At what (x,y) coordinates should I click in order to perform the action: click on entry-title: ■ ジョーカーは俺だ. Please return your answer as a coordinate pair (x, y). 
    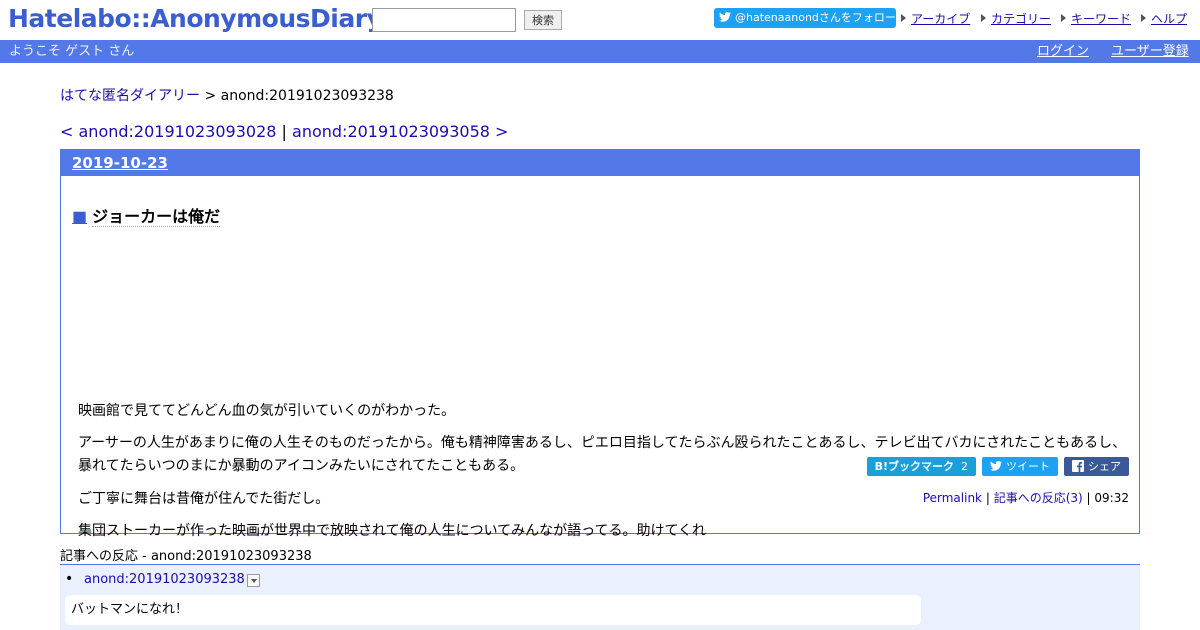
    Looking at the image, I should click on (146, 215).